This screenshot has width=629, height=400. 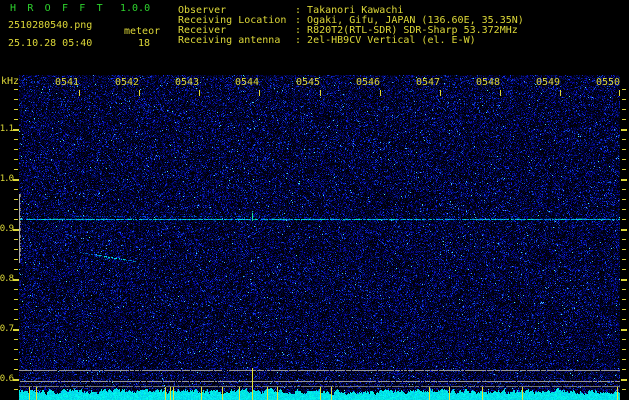 What do you see at coordinates (7, 329) in the screenshot?
I see `freq-tick-label: 0.7` at bounding box center [7, 329].